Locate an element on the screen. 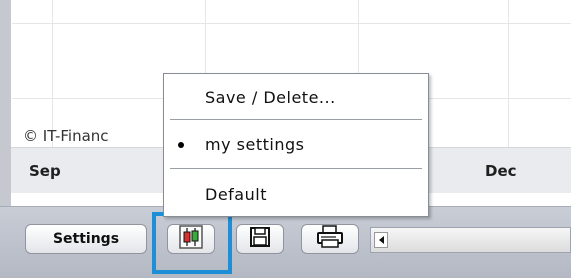 This screenshot has height=278, width=571. print-button is located at coordinates (330, 239).